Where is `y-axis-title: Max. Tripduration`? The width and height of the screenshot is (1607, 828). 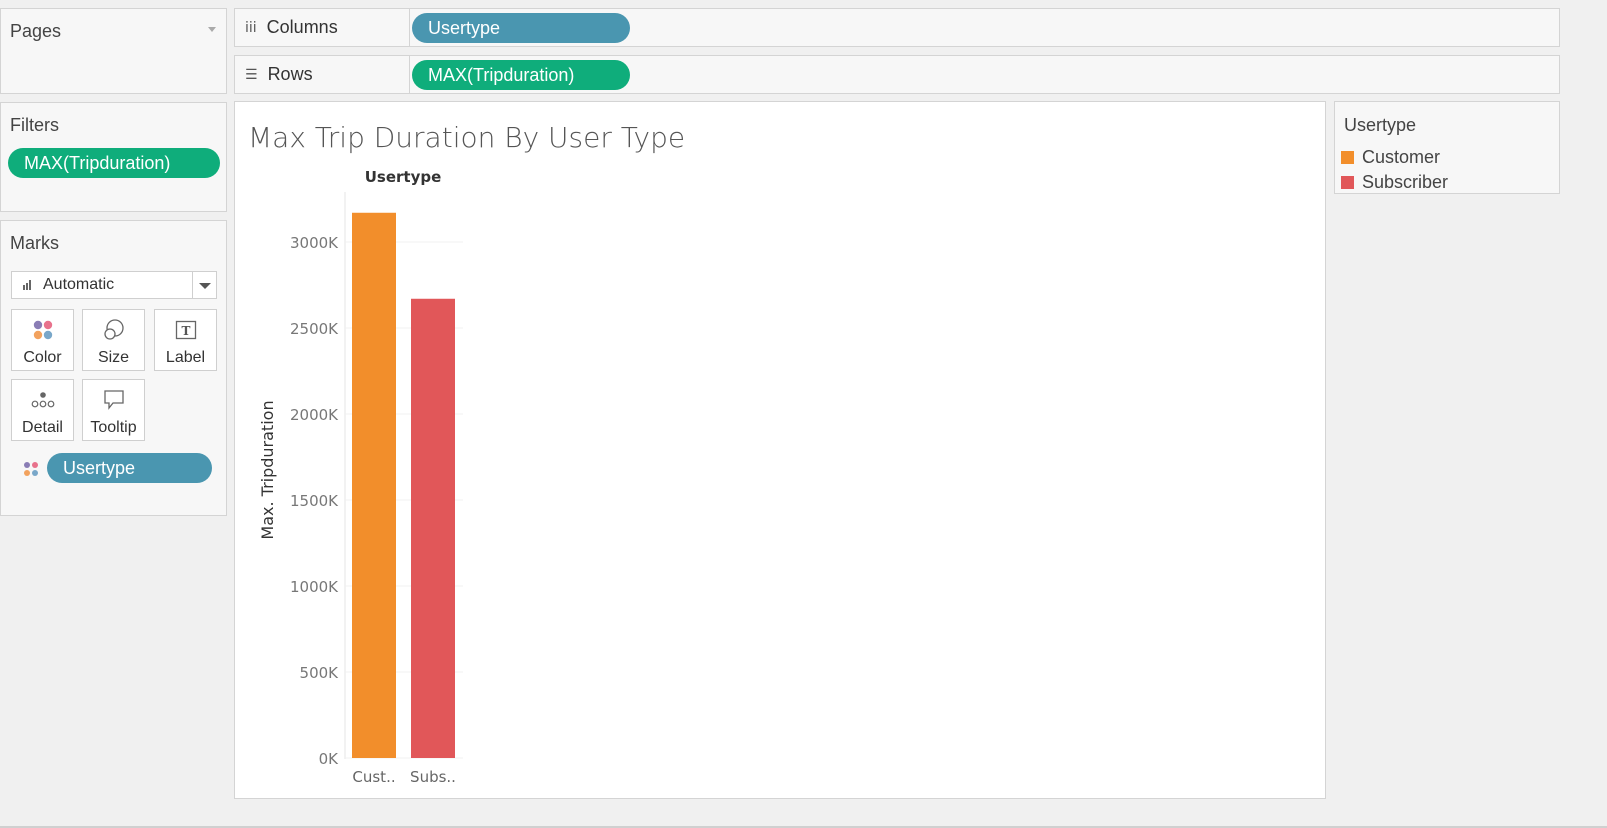 y-axis-title: Max. Tripduration is located at coordinates (267, 469).